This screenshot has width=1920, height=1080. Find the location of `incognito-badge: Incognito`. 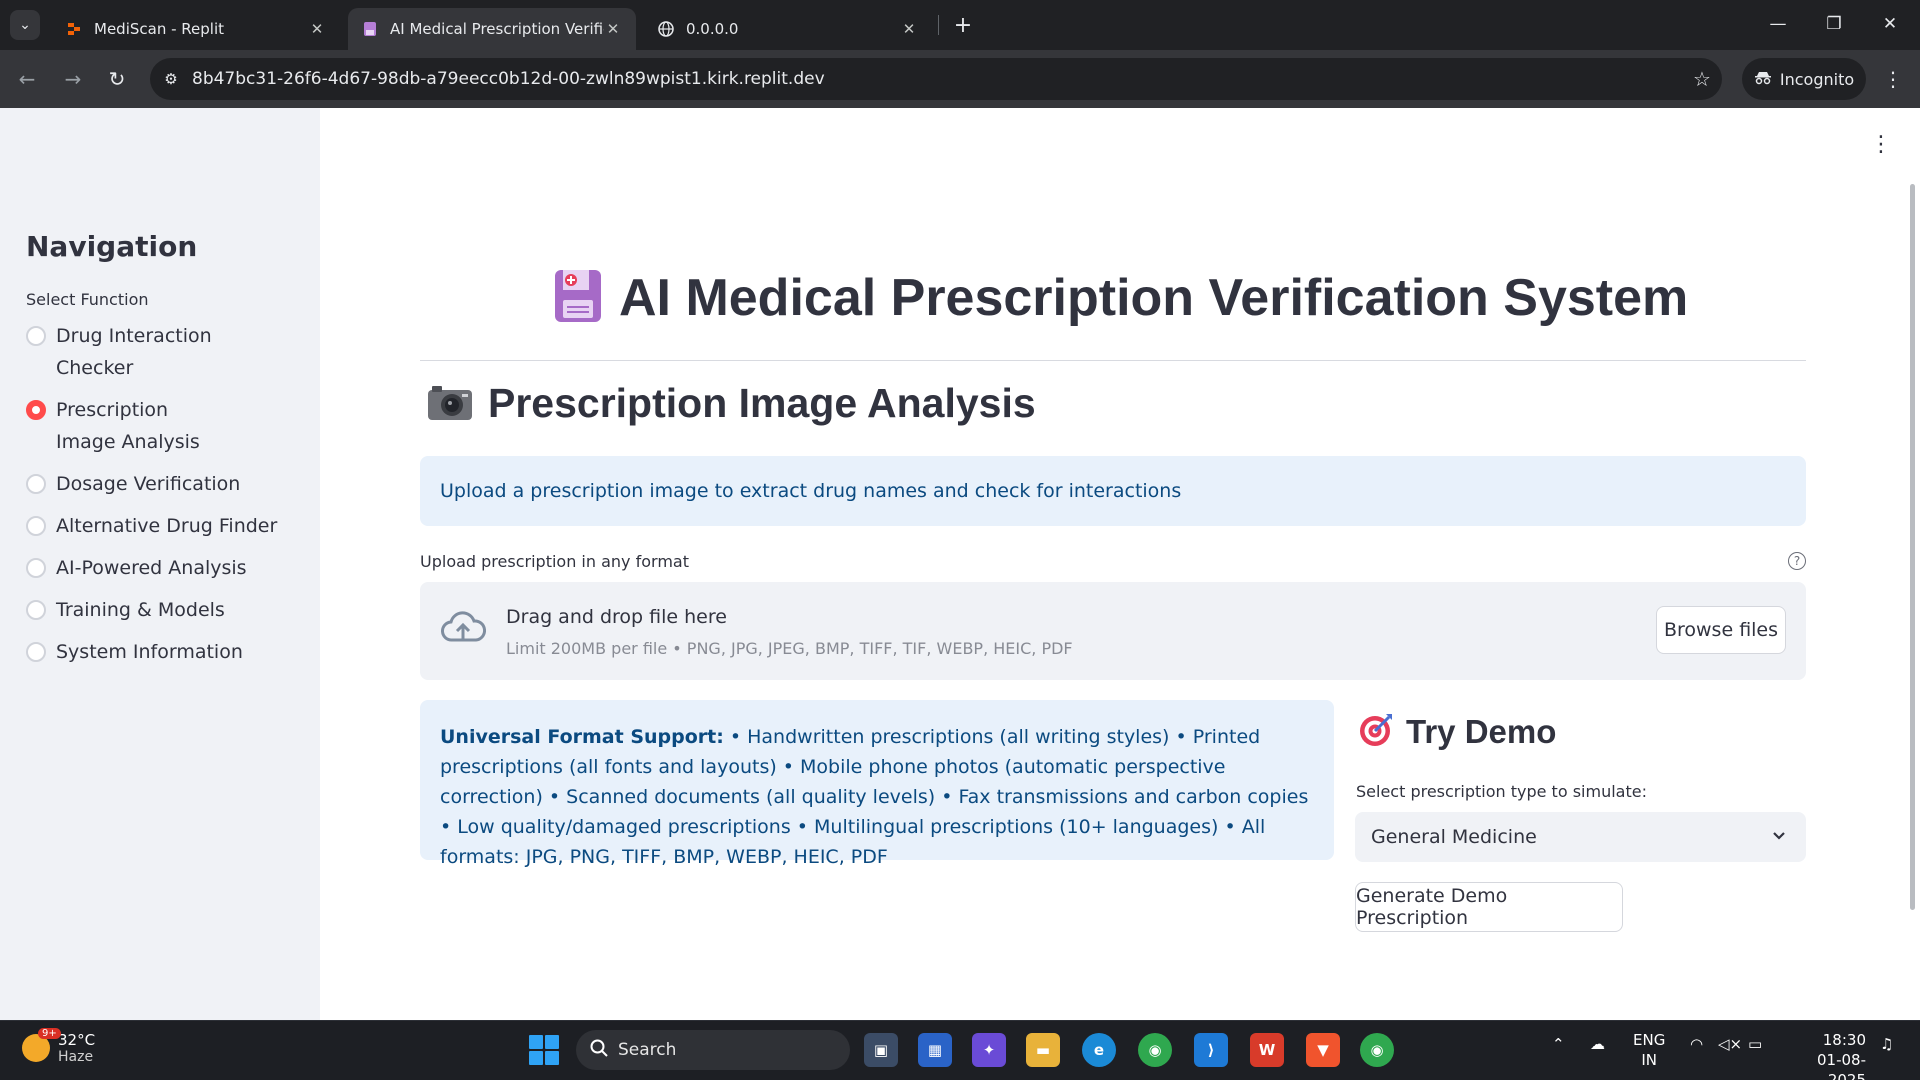

incognito-badge: Incognito is located at coordinates (1804, 79).